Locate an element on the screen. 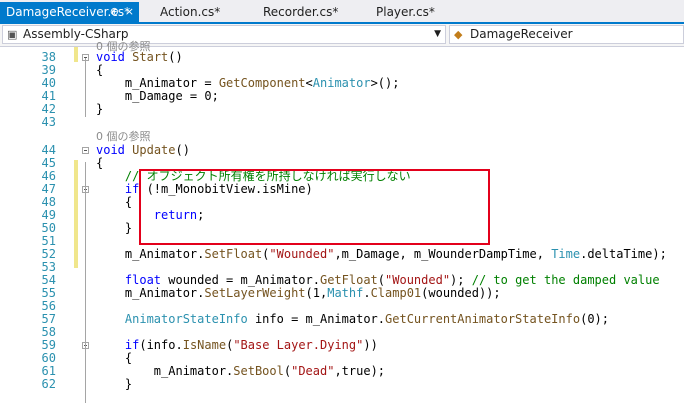 The width and height of the screenshot is (684, 403). code-line: 56 is located at coordinates (342, 306).